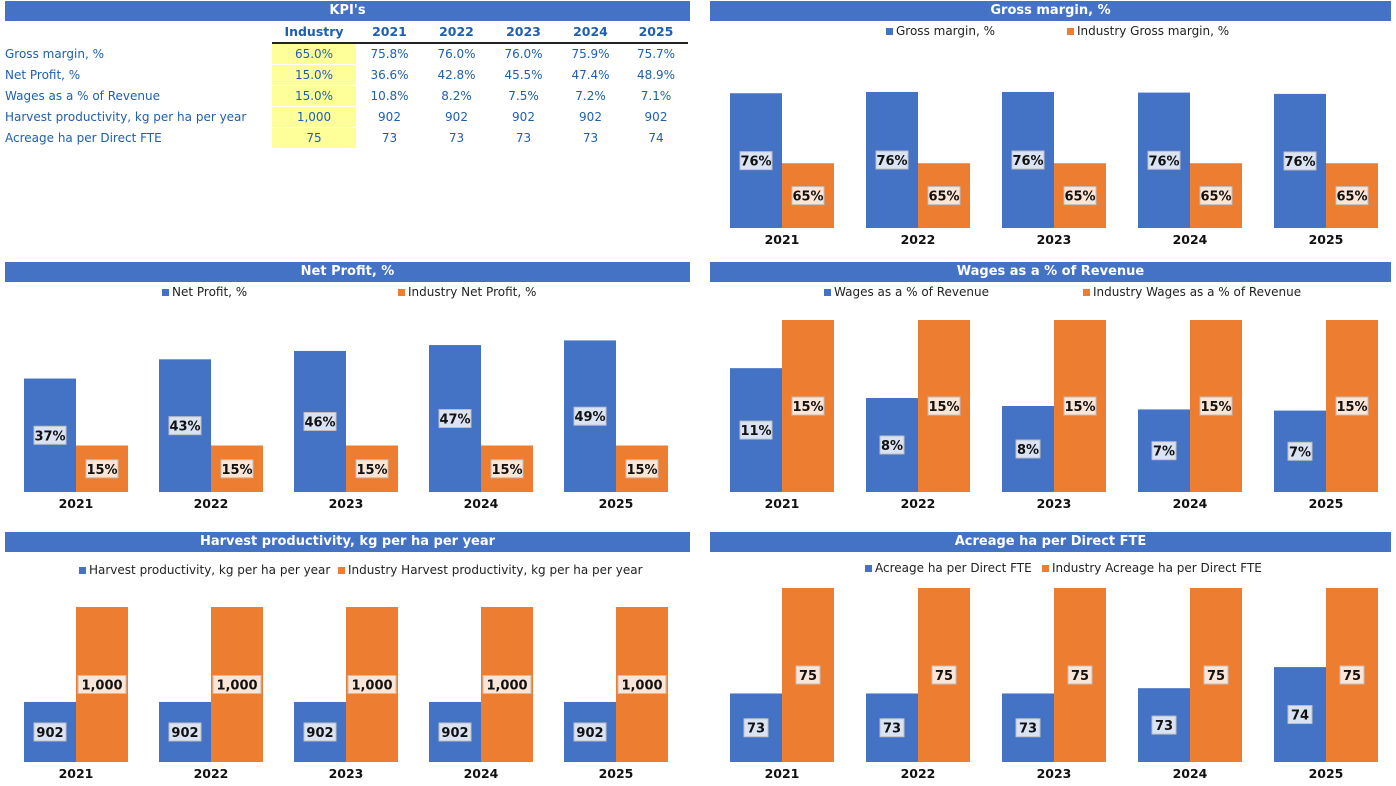 This screenshot has width=1396, height=786. What do you see at coordinates (126, 117) in the screenshot?
I see `kpi-row-label: Harvest productivity, kg per ha per year` at bounding box center [126, 117].